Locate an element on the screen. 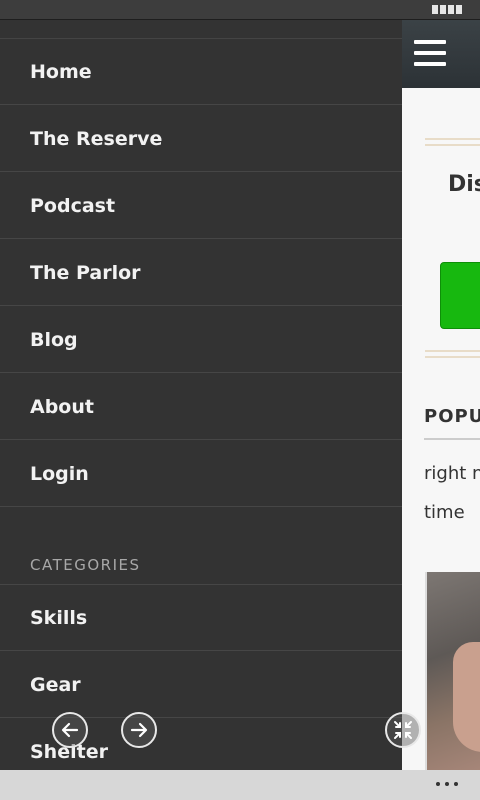 Image resolution: width=480 pixels, height=800 pixels. category-item-gear: Gear is located at coordinates (201, 685).